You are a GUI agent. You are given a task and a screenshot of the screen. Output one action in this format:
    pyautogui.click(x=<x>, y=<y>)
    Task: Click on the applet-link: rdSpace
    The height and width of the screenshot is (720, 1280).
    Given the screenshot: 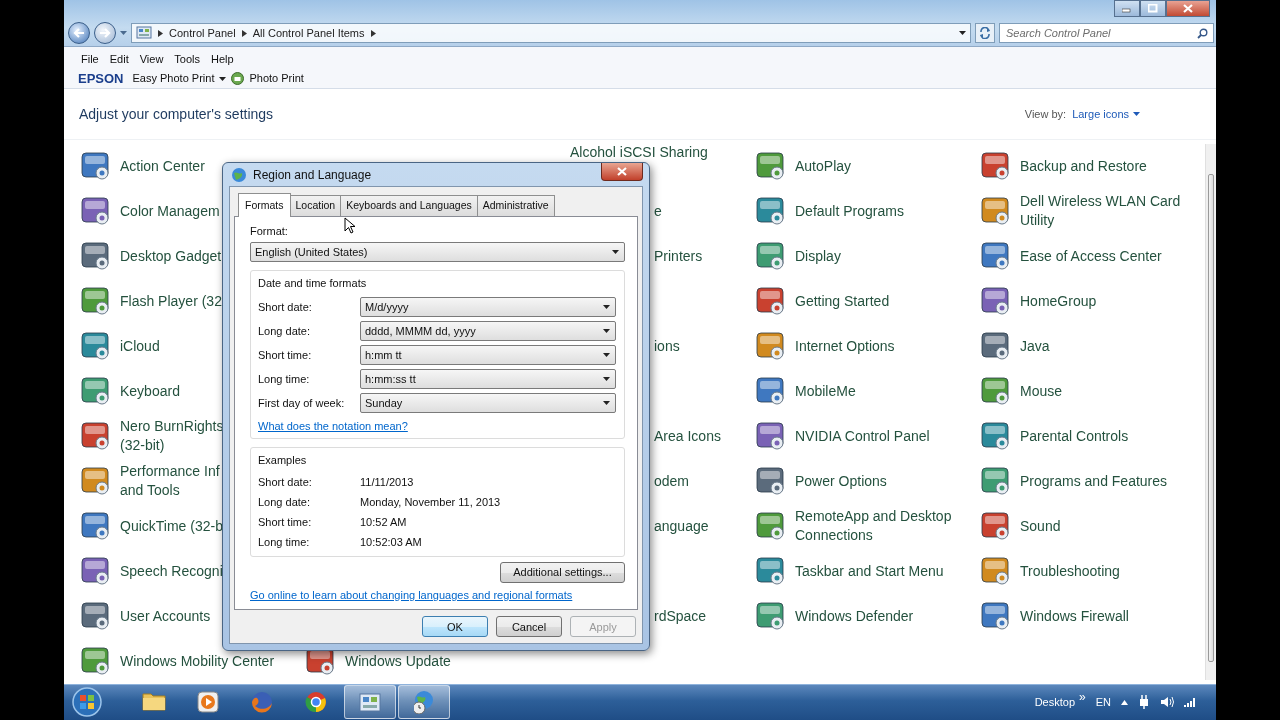 What is the action you would take?
    pyautogui.click(x=680, y=616)
    